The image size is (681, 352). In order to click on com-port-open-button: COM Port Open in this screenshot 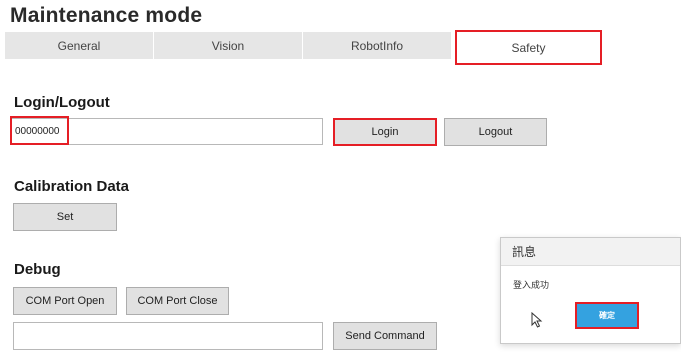, I will do `click(65, 301)`.